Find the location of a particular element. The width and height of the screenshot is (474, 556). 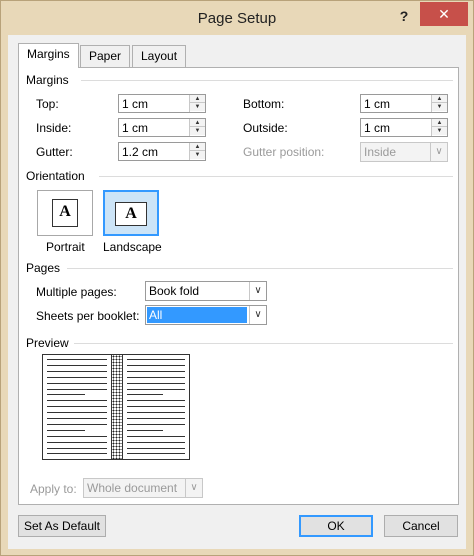

outside-margin-value: 1 cm is located at coordinates (377, 128).